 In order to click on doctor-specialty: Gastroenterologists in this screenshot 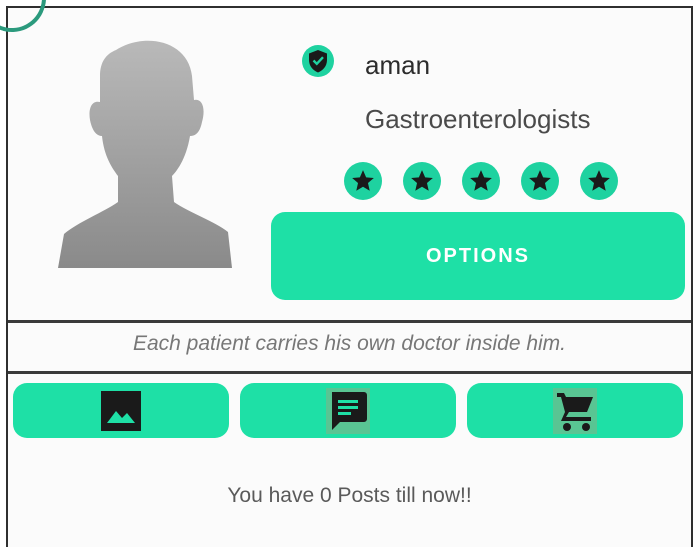, I will do `click(478, 119)`.